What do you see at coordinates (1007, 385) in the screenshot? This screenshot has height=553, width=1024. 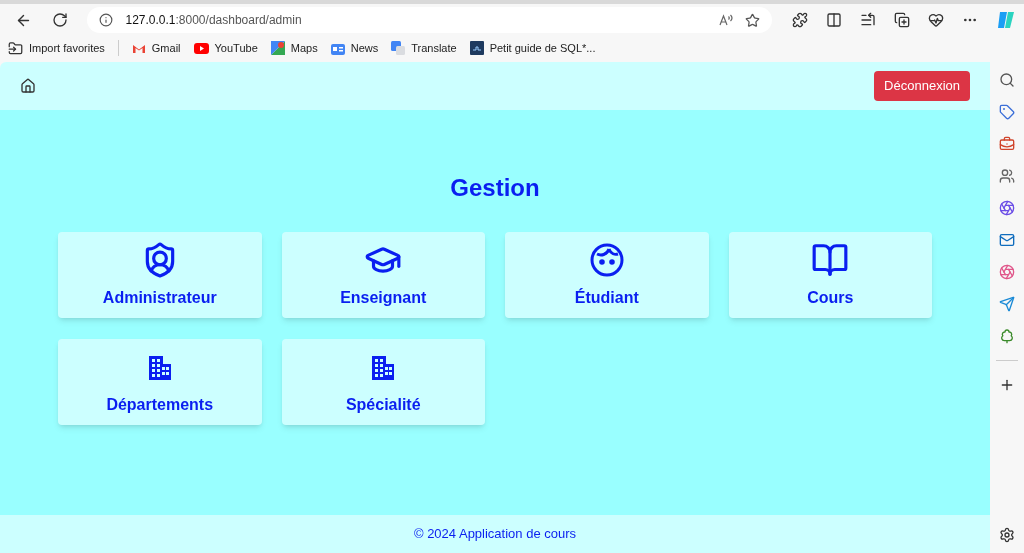 I see `add-icon` at bounding box center [1007, 385].